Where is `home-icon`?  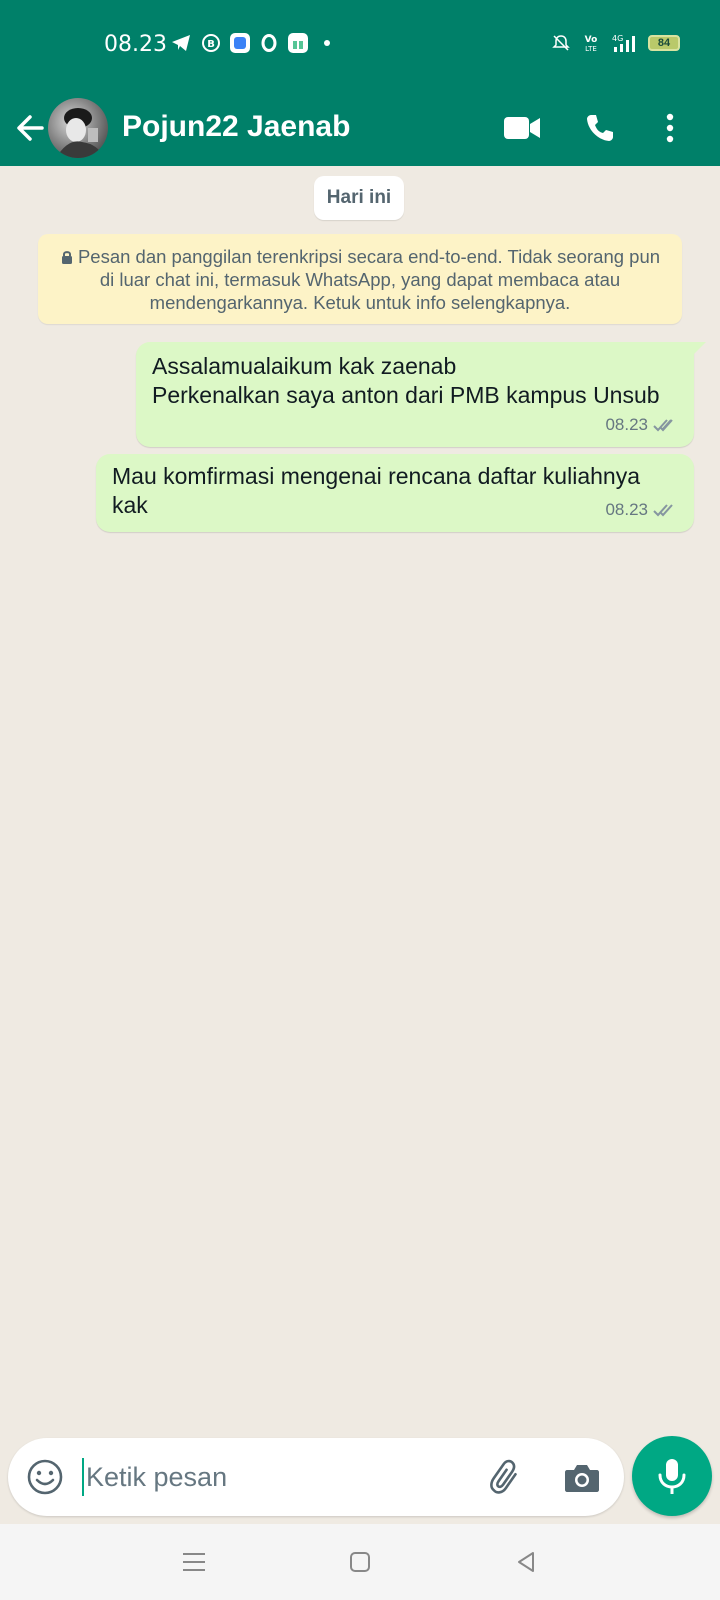
home-icon is located at coordinates (360, 1562).